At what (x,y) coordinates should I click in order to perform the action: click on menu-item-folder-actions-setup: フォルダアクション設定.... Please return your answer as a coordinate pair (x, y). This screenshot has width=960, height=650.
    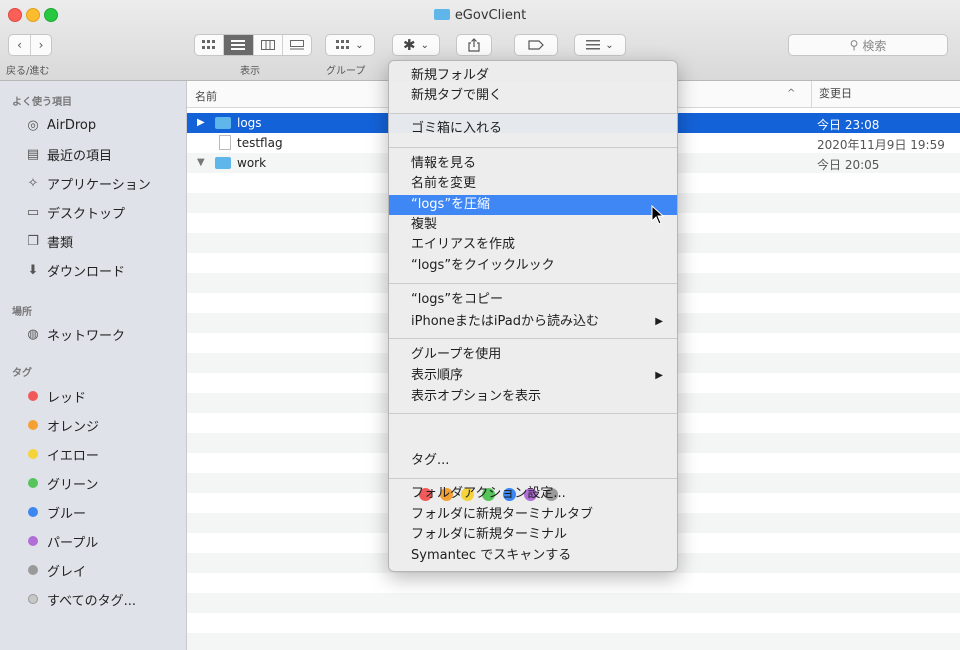
    Looking at the image, I should click on (533, 494).